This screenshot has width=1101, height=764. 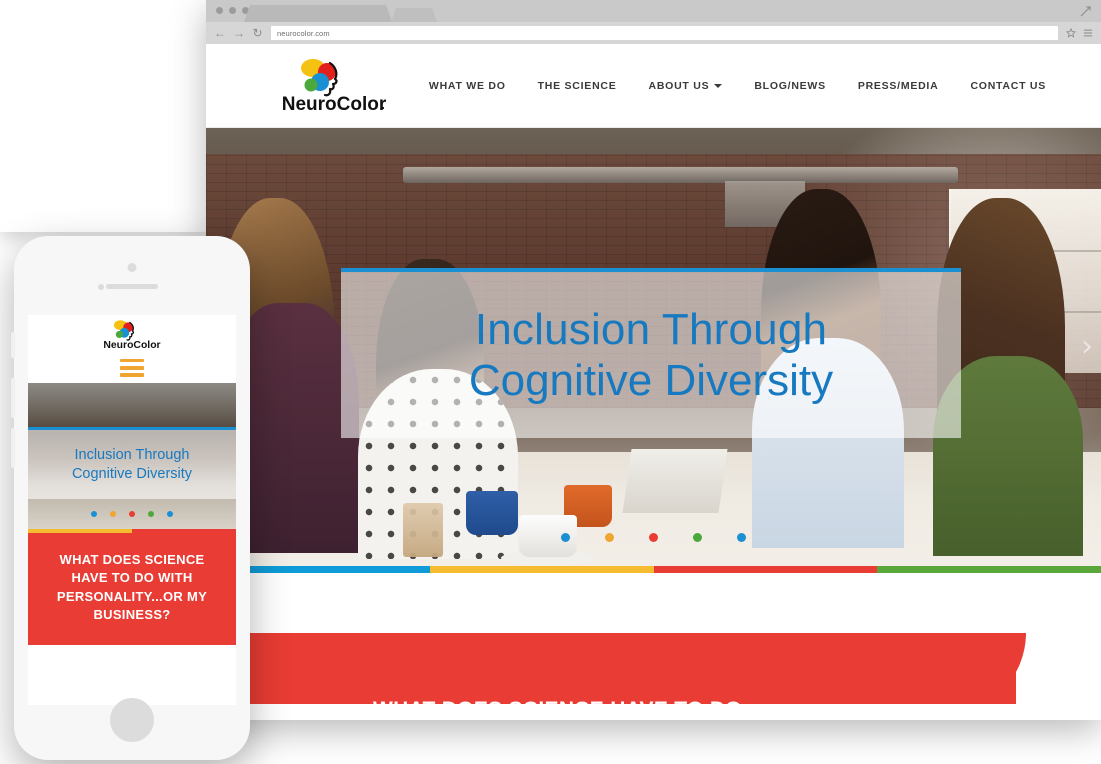 I want to click on forward-arrow-icon: →, so click(x=239, y=33).